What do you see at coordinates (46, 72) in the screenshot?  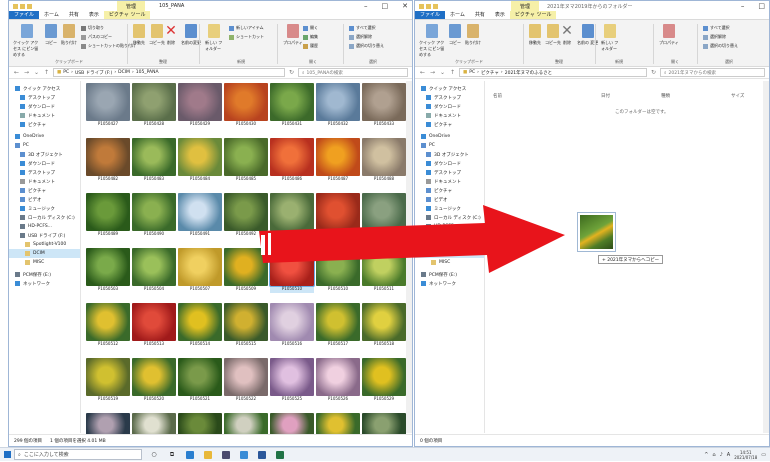 I see `up-icon: ↑` at bounding box center [46, 72].